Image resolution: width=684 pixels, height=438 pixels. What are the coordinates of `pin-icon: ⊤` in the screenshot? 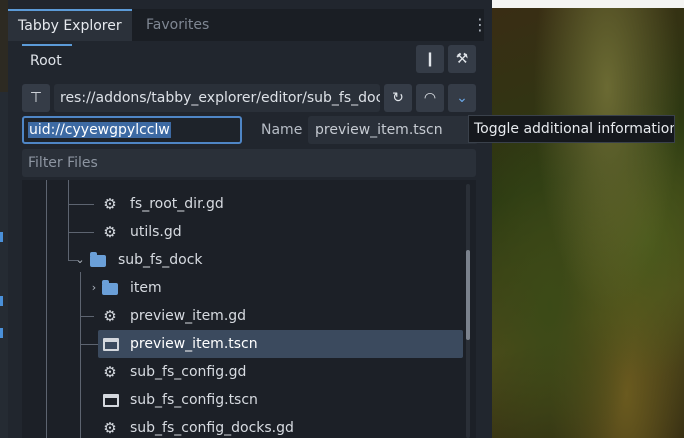 It's located at (36, 98).